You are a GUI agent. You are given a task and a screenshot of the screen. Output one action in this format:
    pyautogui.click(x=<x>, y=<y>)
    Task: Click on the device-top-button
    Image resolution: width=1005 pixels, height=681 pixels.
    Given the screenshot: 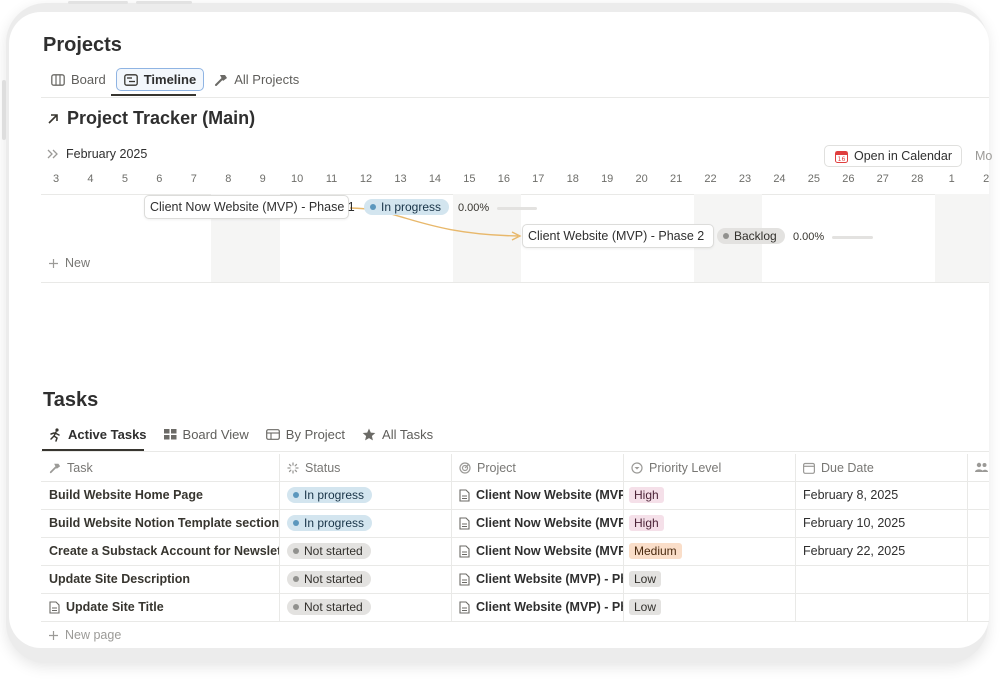 What is the action you would take?
    pyautogui.click(x=98, y=2)
    